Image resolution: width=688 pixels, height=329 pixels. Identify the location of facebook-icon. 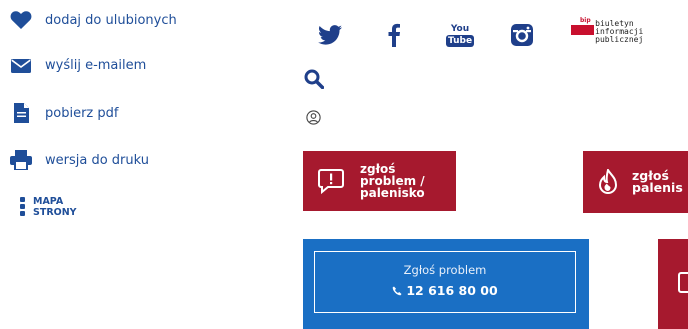
(394, 35).